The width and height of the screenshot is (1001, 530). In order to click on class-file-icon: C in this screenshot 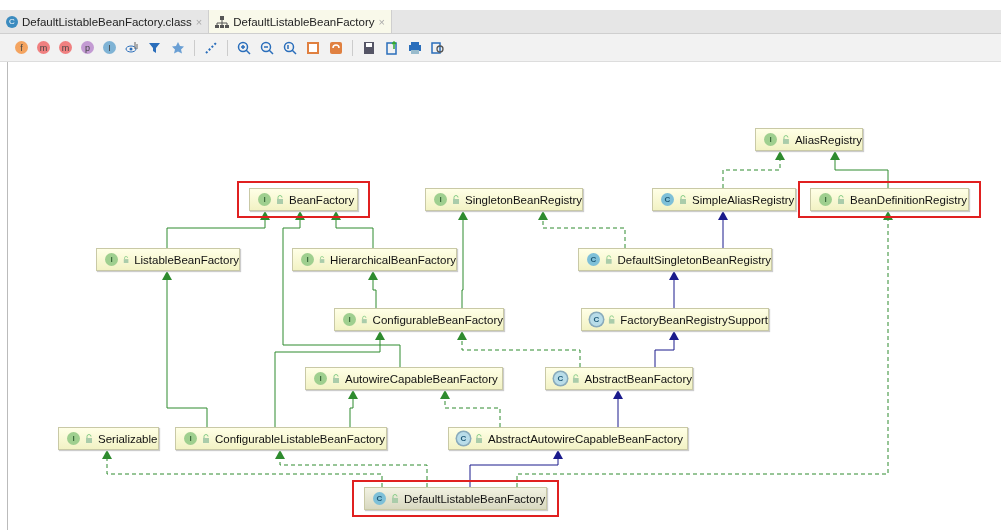, I will do `click(12, 21)`.